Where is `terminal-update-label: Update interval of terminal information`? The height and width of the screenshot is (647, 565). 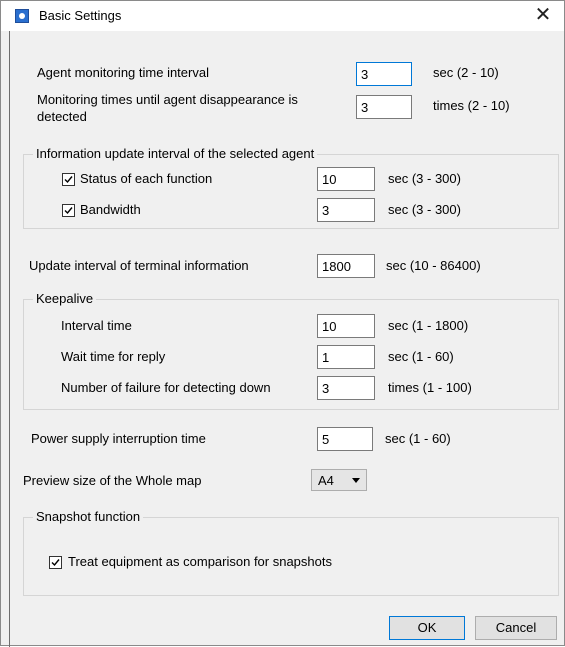
terminal-update-label: Update interval of terminal information is located at coordinates (139, 265).